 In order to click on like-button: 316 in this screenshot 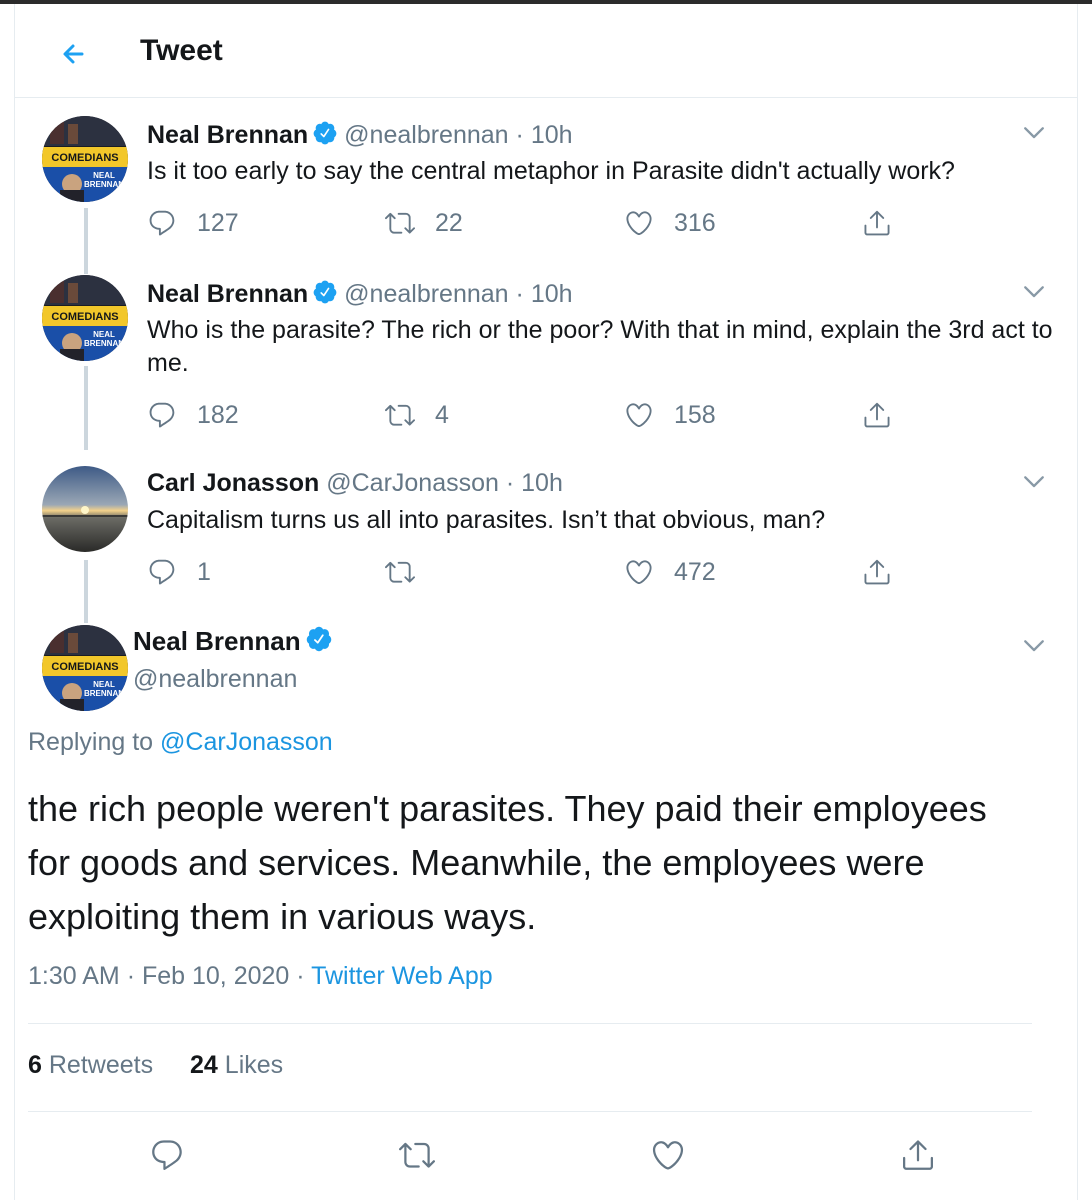, I will do `click(670, 223)`.